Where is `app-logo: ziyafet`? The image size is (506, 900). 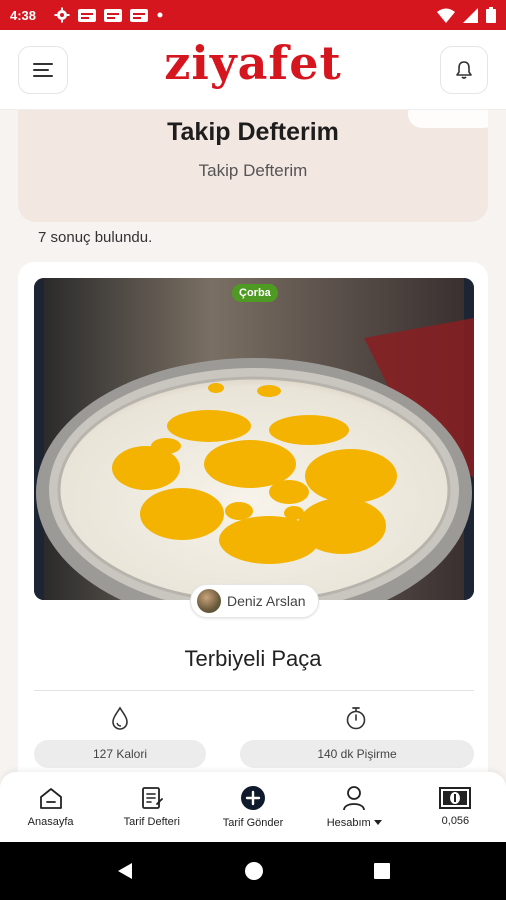 app-logo: ziyafet is located at coordinates (253, 63).